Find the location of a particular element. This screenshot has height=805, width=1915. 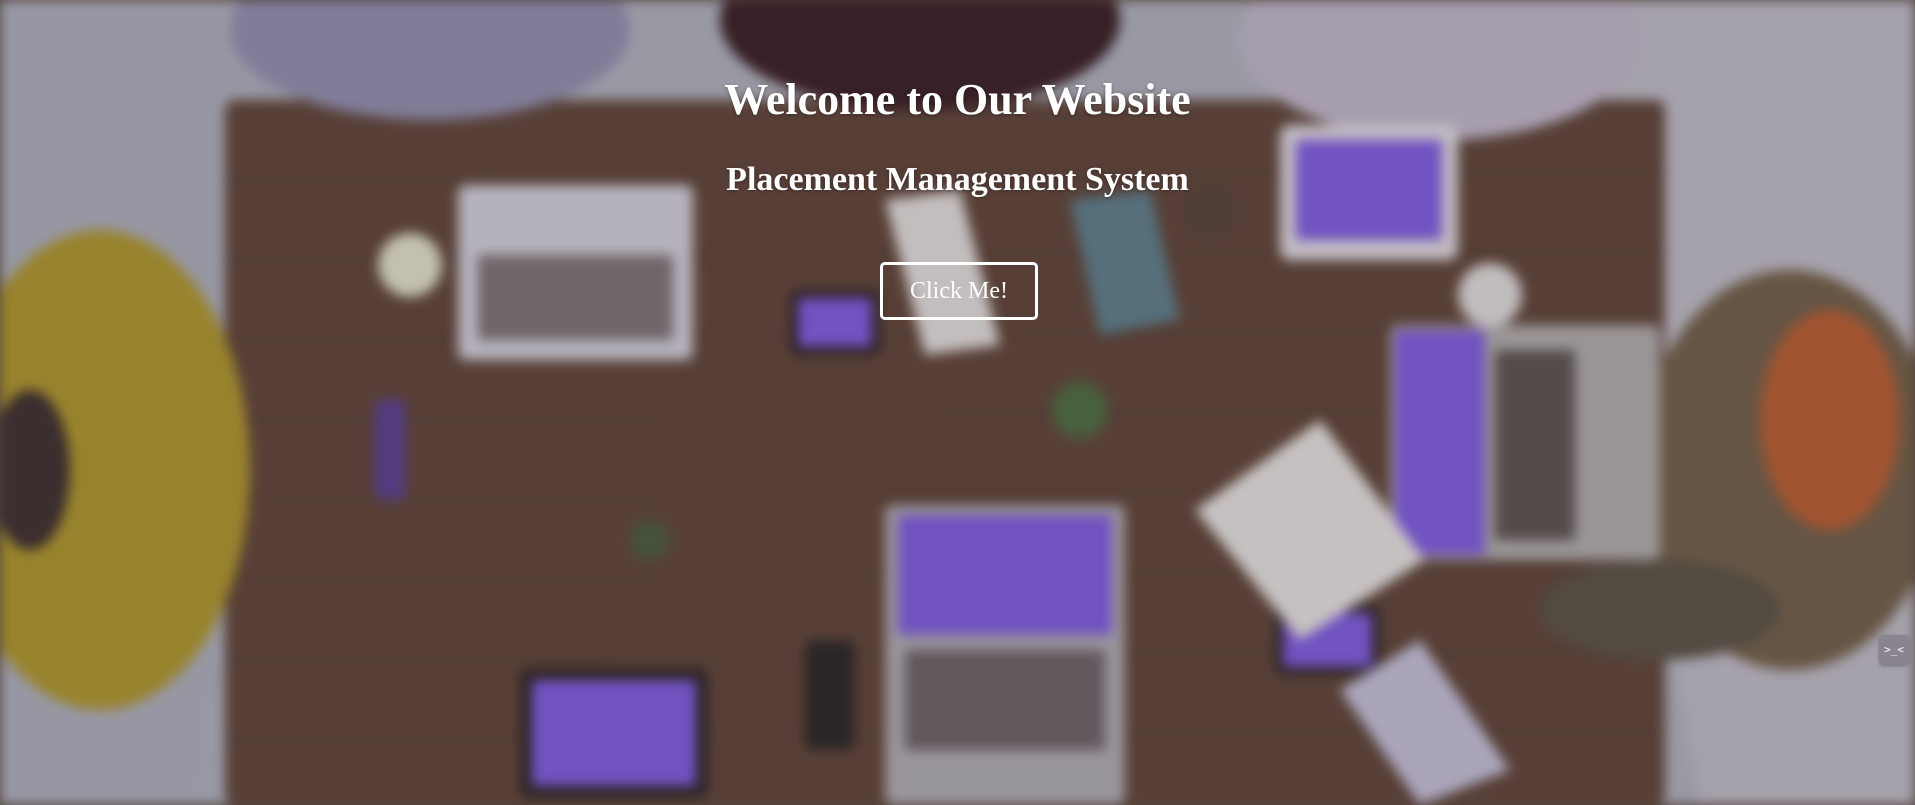

side-widget-glyph: >_< is located at coordinates (1894, 649).